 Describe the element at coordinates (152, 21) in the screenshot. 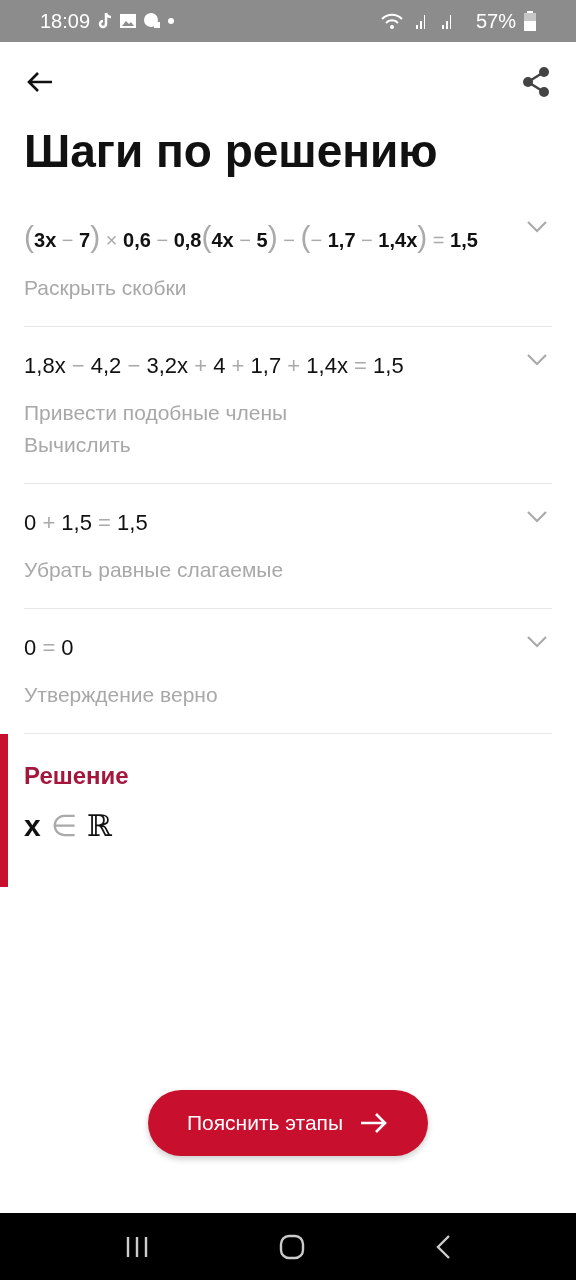

I see `chat-icon` at that location.